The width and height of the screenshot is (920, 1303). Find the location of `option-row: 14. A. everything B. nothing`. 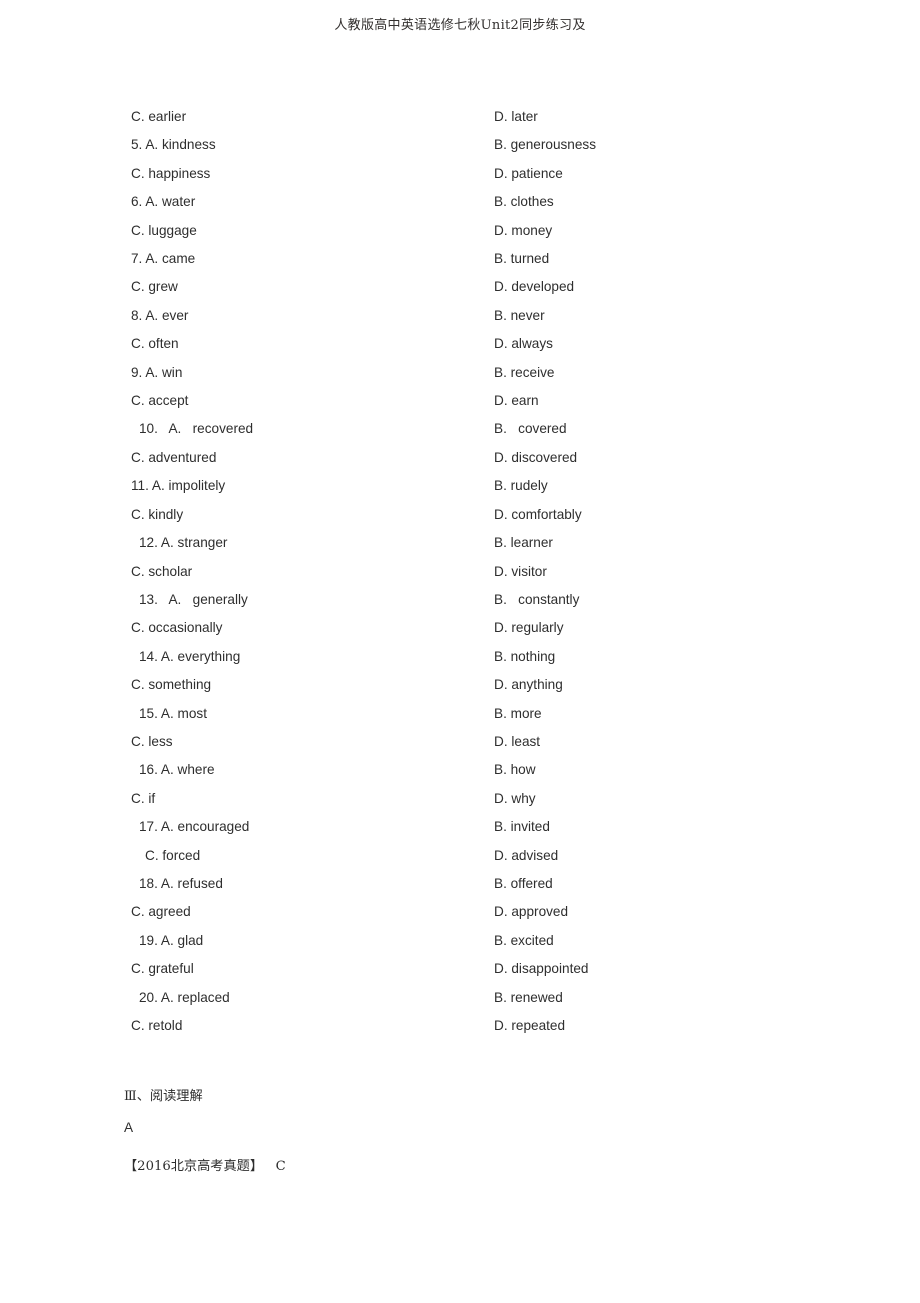

option-row: 14. A. everything B. nothing is located at coordinates (460, 657).